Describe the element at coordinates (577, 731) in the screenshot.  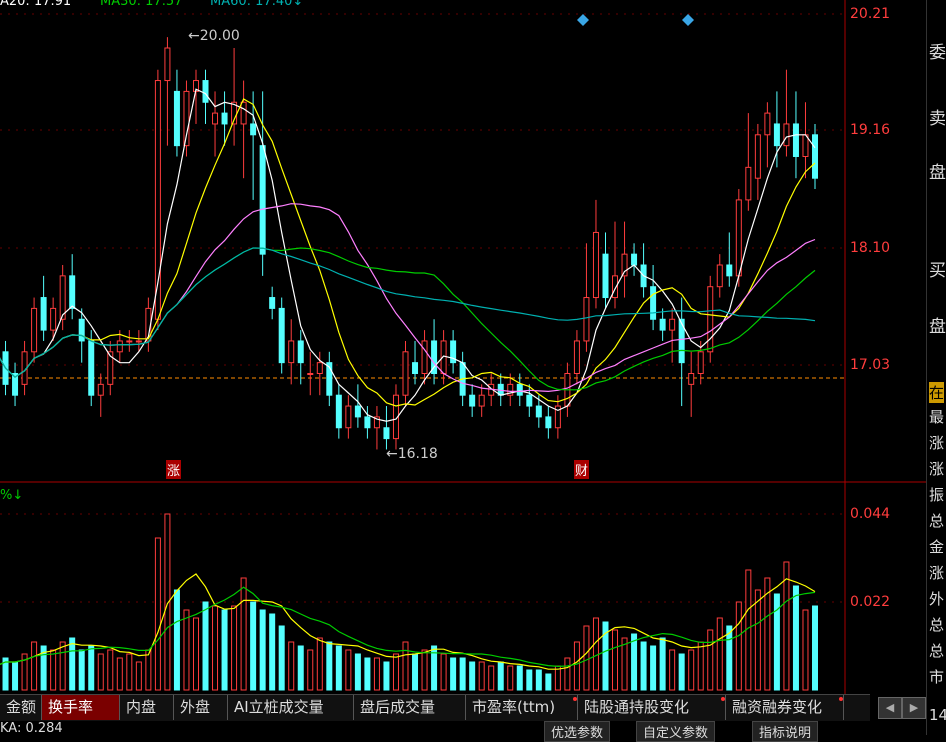
I see `preferred-params-button: 优选参数` at that location.